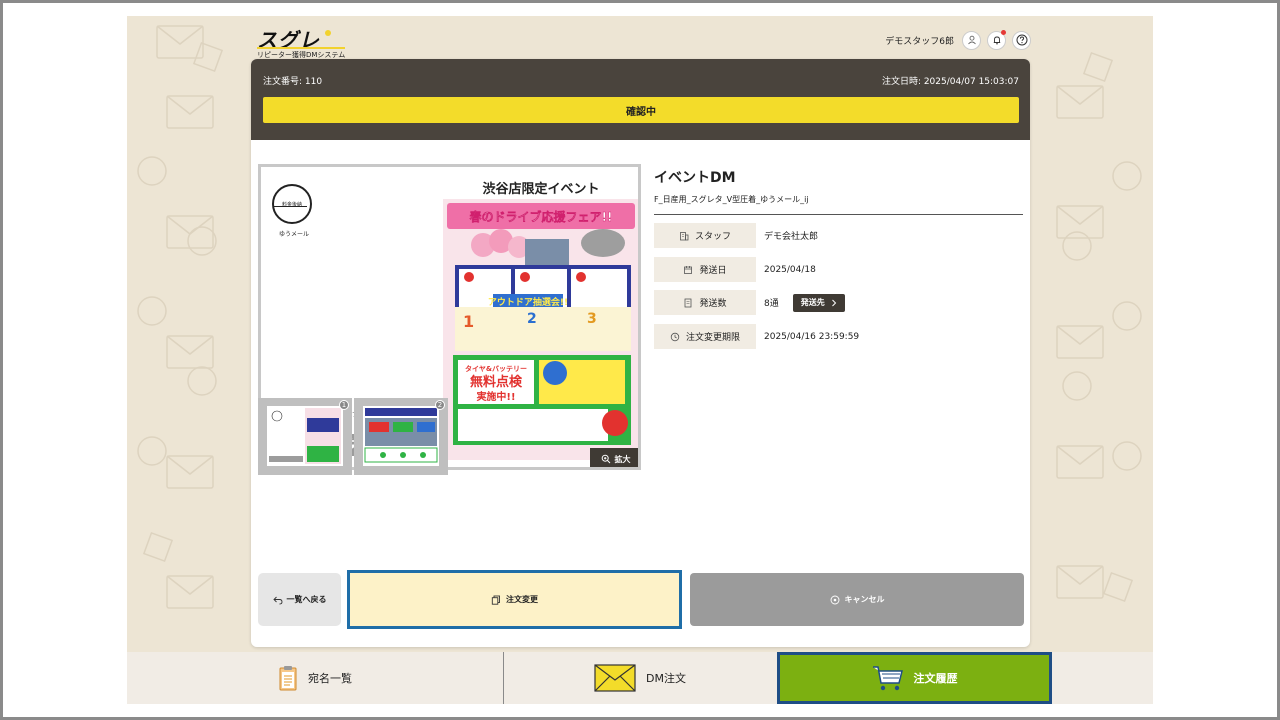  I want to click on info-label: 発送数, so click(705, 302).